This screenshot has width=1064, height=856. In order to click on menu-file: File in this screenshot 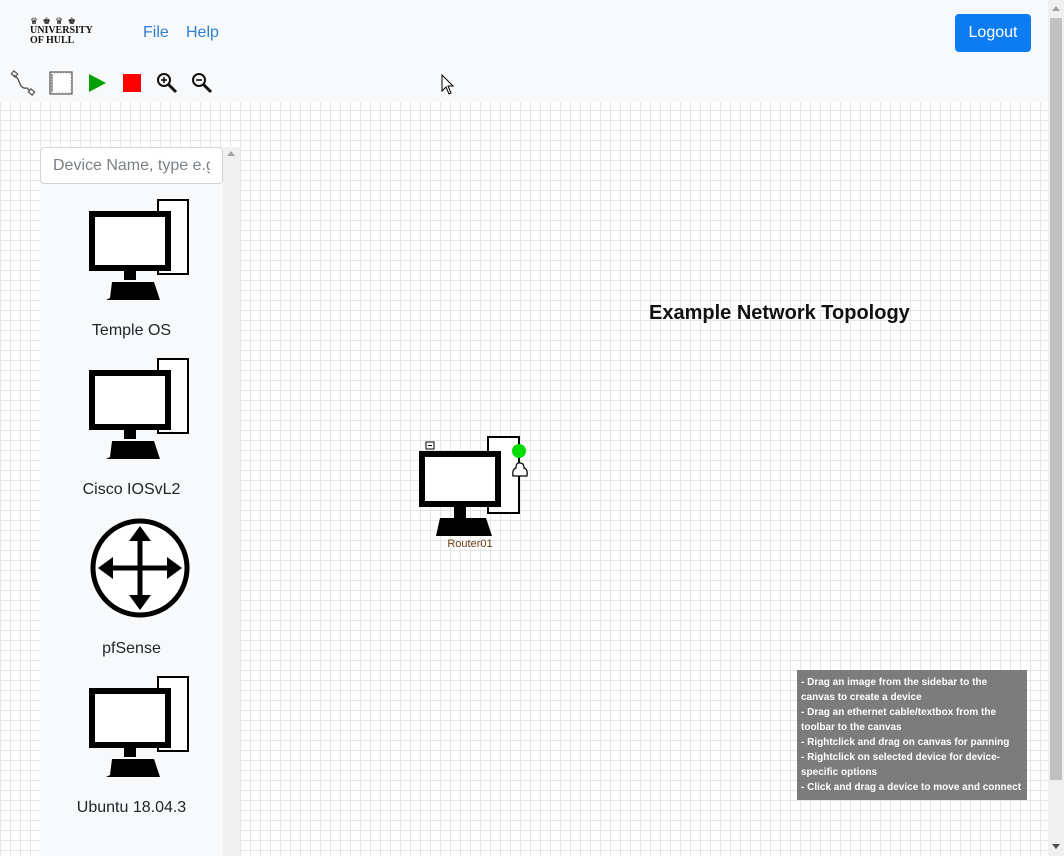, I will do `click(156, 33)`.